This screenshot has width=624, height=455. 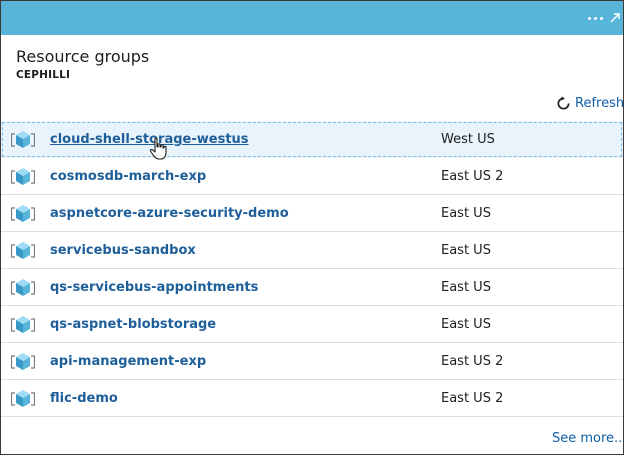 I want to click on resource-group-row: qs-aspnet-blobstorage East US, so click(x=312, y=324).